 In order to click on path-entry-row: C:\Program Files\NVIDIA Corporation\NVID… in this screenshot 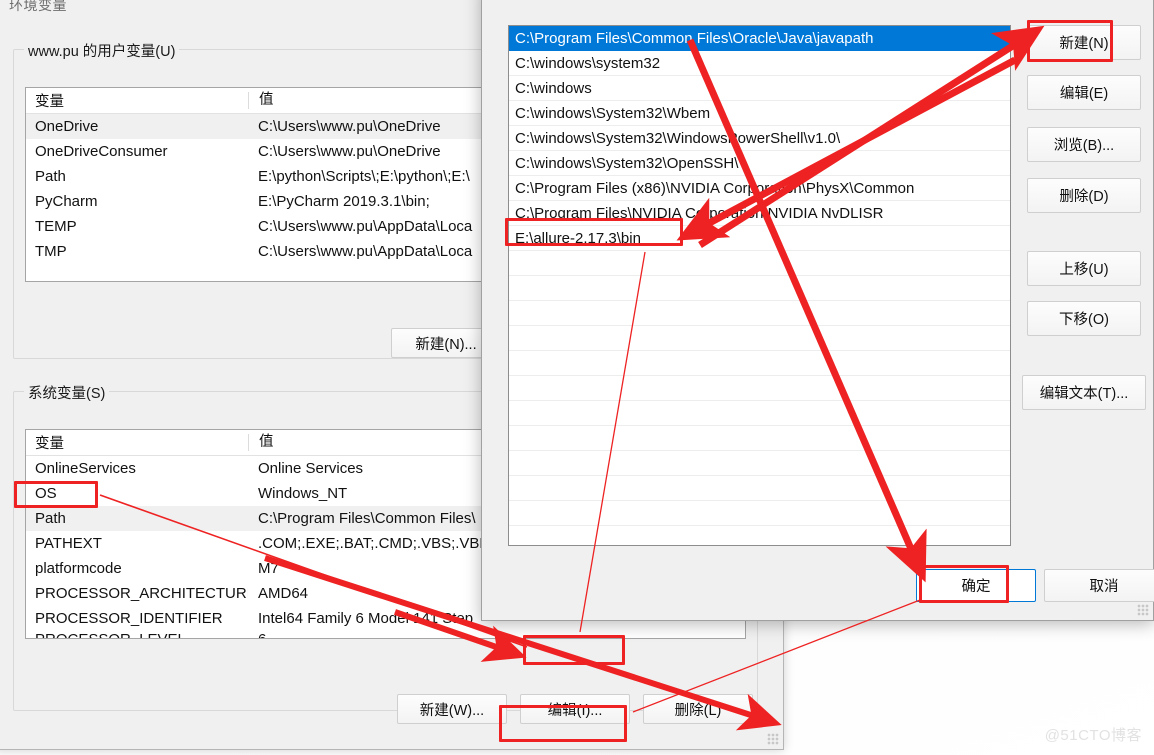, I will do `click(759, 213)`.